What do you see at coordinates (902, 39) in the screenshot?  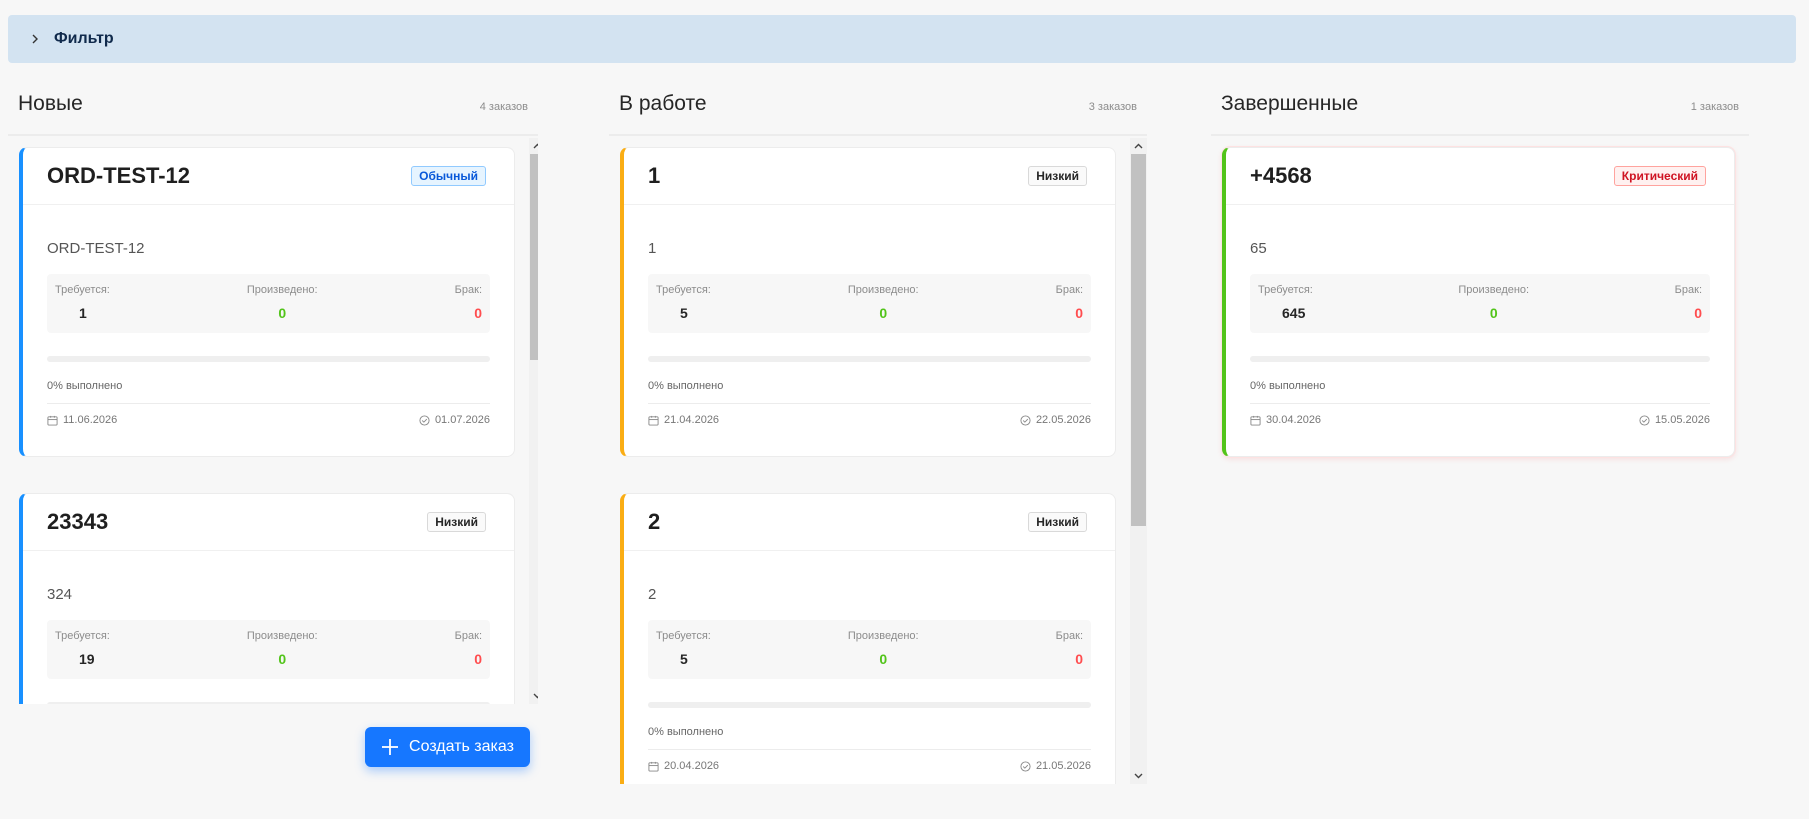 I see `filter-toggle: Фильтр` at bounding box center [902, 39].